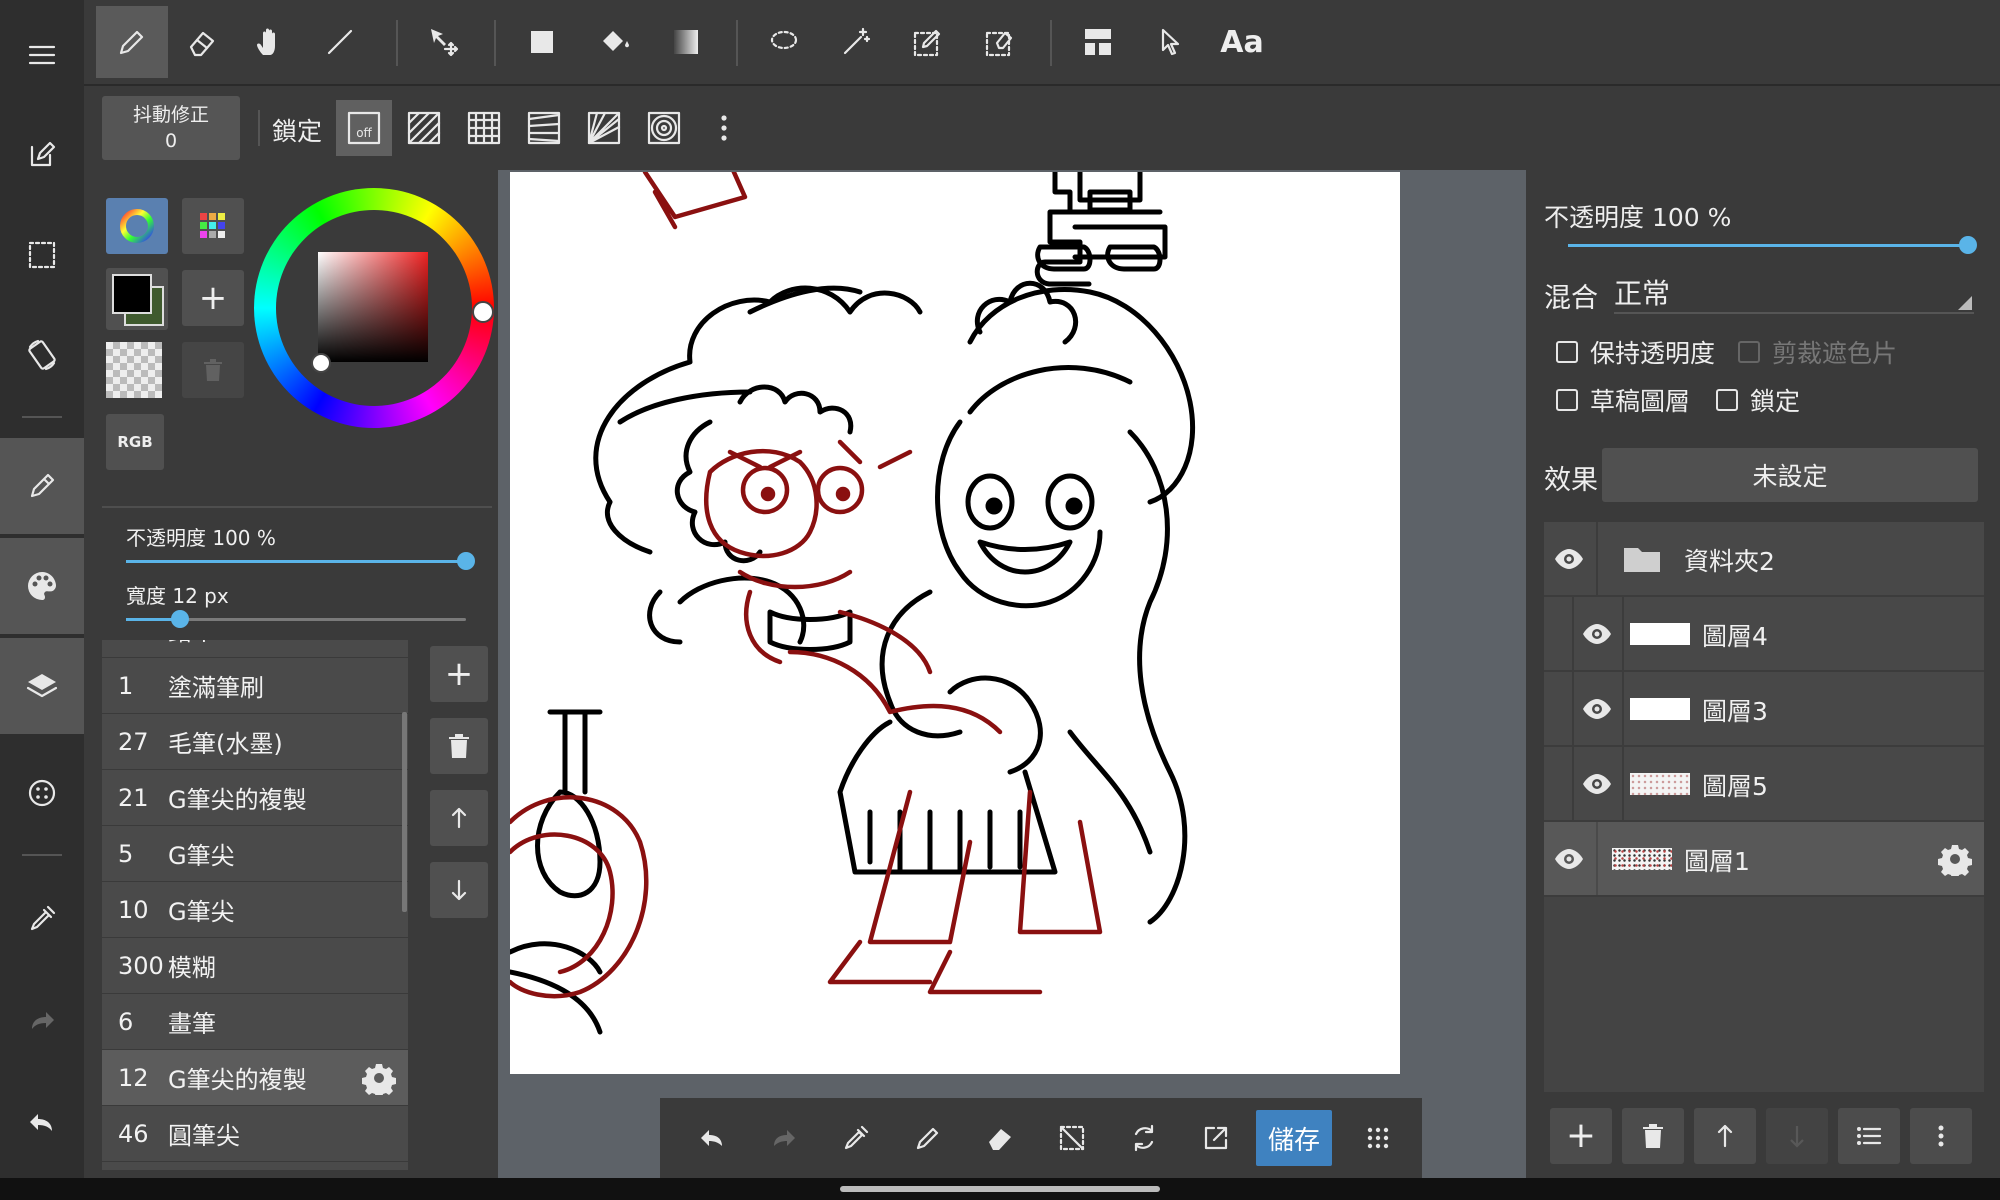 Image resolution: width=2000 pixels, height=1200 pixels. Describe the element at coordinates (321, 363) in the screenshot. I see `sv-knob` at that location.